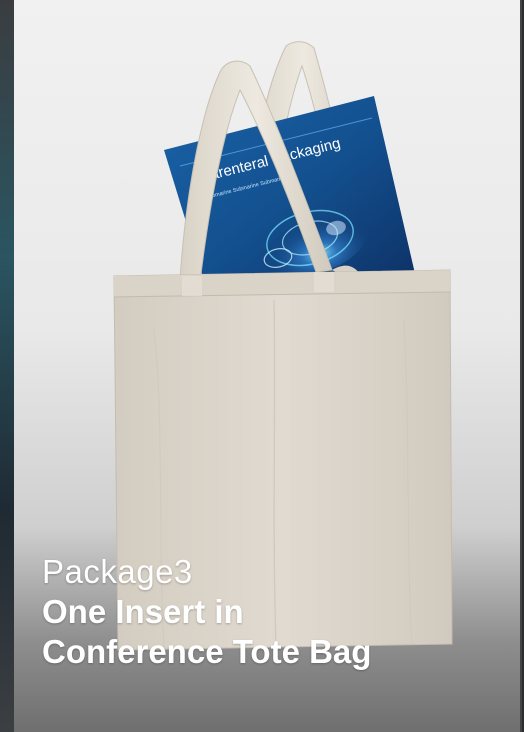  Describe the element at coordinates (207, 651) in the screenshot. I see `package-headline-line2: Conference Tote Bag` at that location.